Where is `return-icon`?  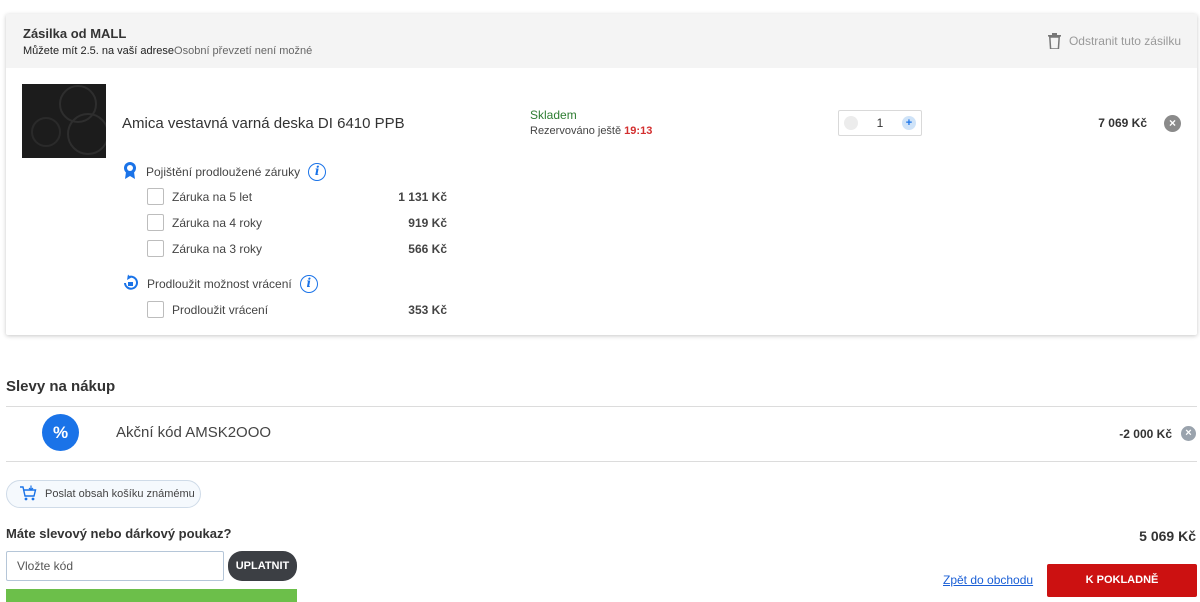 return-icon is located at coordinates (130, 284).